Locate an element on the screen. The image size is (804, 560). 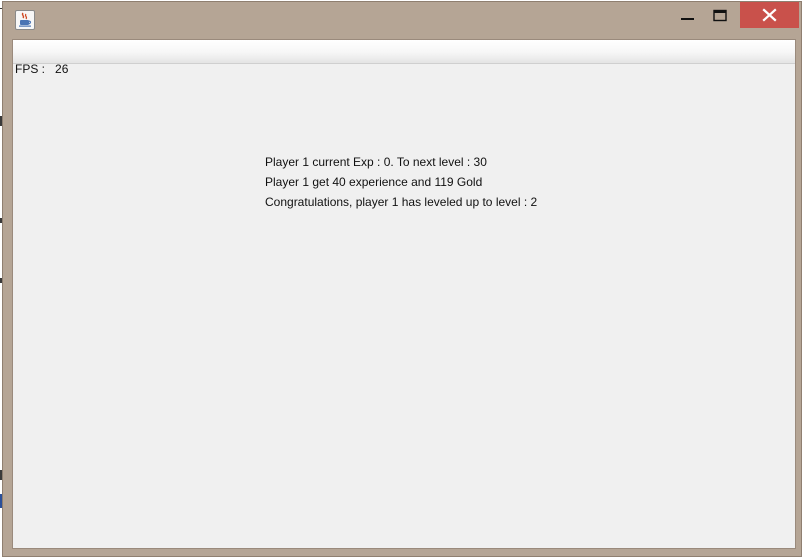
fps-label: FPS : is located at coordinates (30, 69).